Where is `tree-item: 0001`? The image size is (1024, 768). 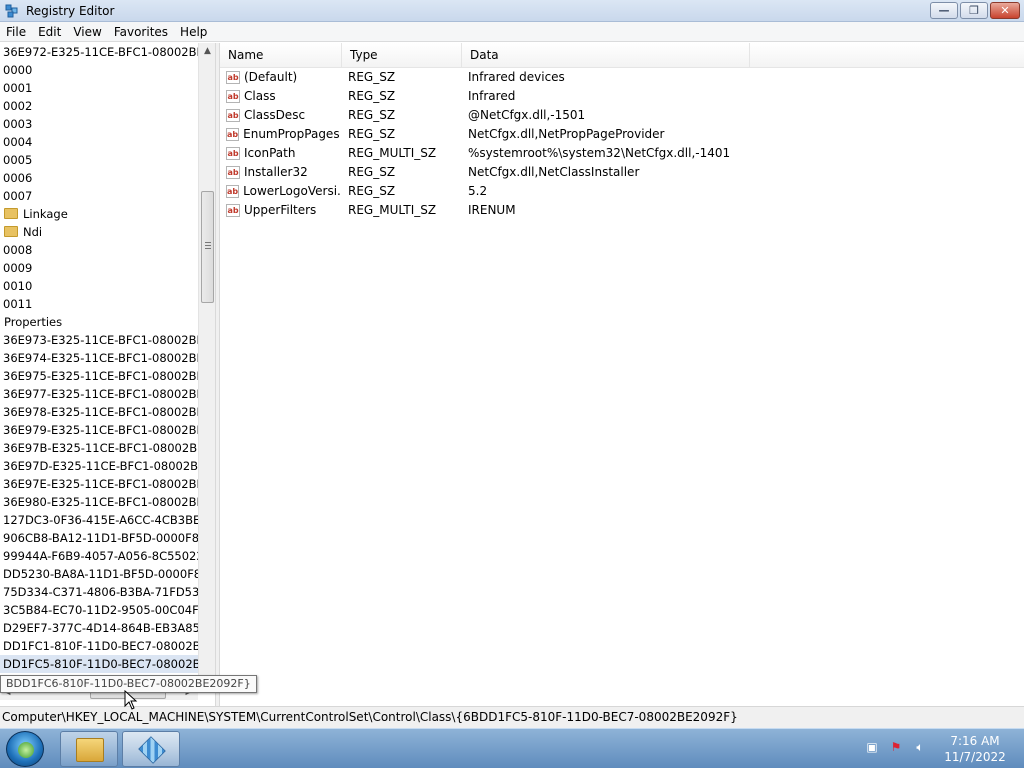
tree-item: 0001 is located at coordinates (99, 88).